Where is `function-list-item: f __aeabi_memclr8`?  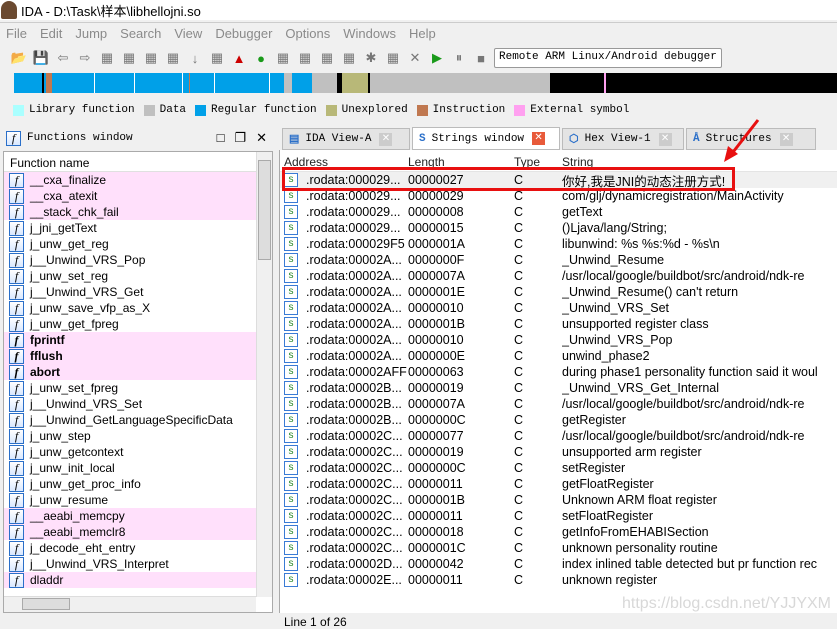 function-list-item: f __aeabi_memclr8 is located at coordinates (130, 532).